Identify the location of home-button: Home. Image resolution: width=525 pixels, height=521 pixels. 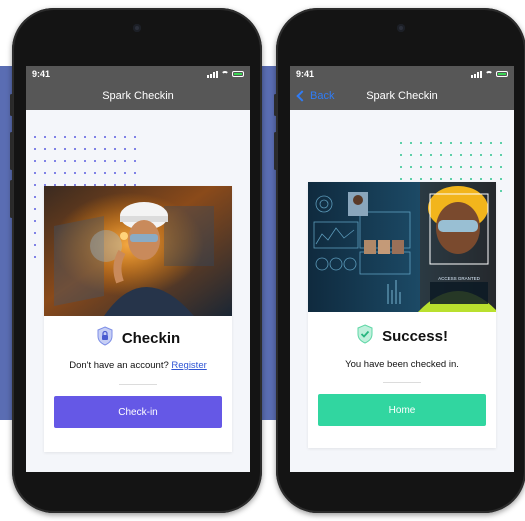
(402, 410).